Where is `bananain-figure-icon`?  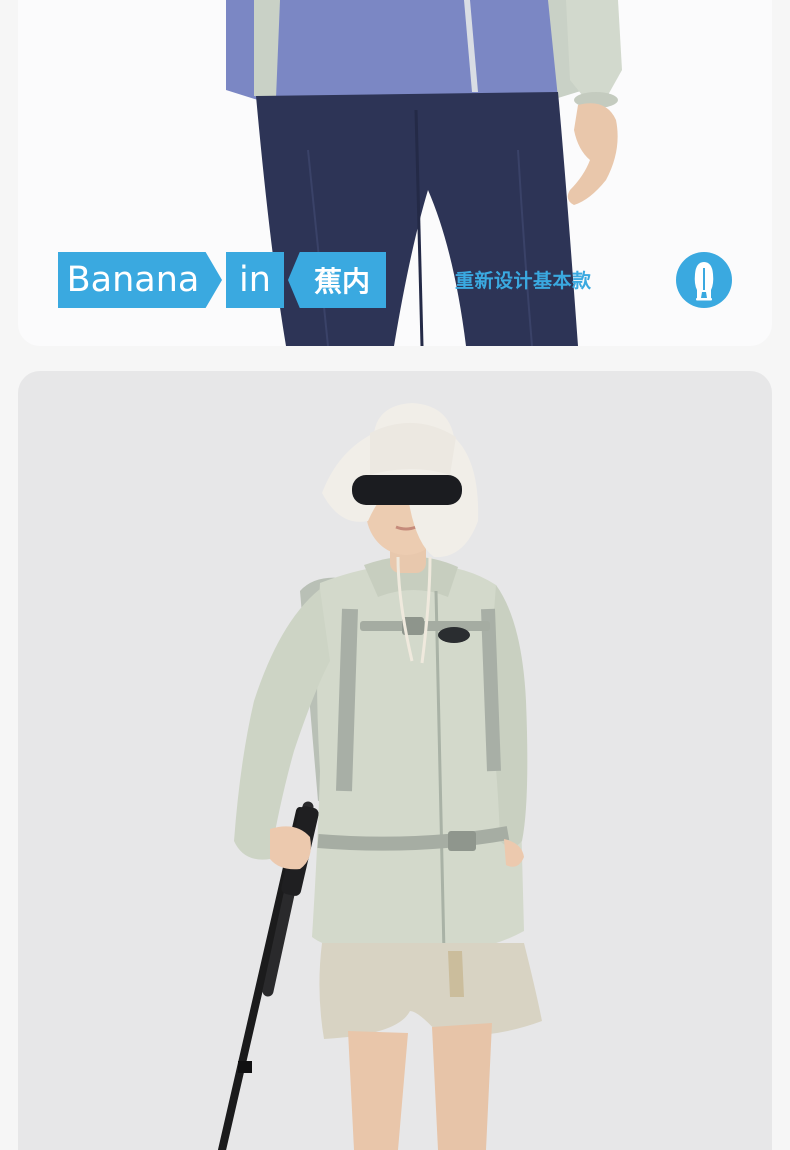
bananain-figure-icon is located at coordinates (704, 280).